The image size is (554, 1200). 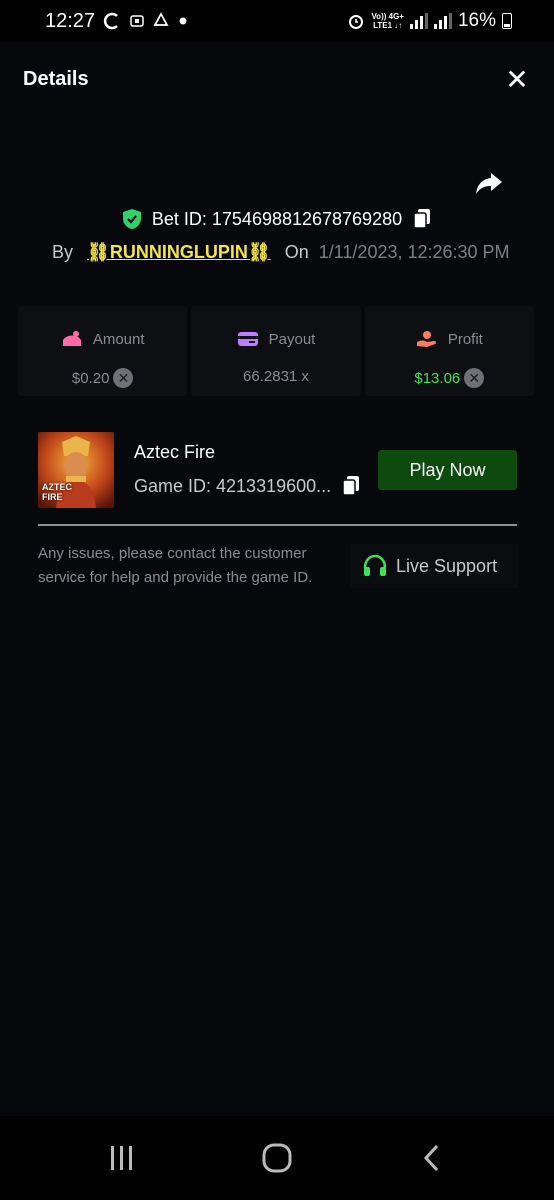 What do you see at coordinates (90, 378) in the screenshot?
I see `stat-amount-value: $0.20` at bounding box center [90, 378].